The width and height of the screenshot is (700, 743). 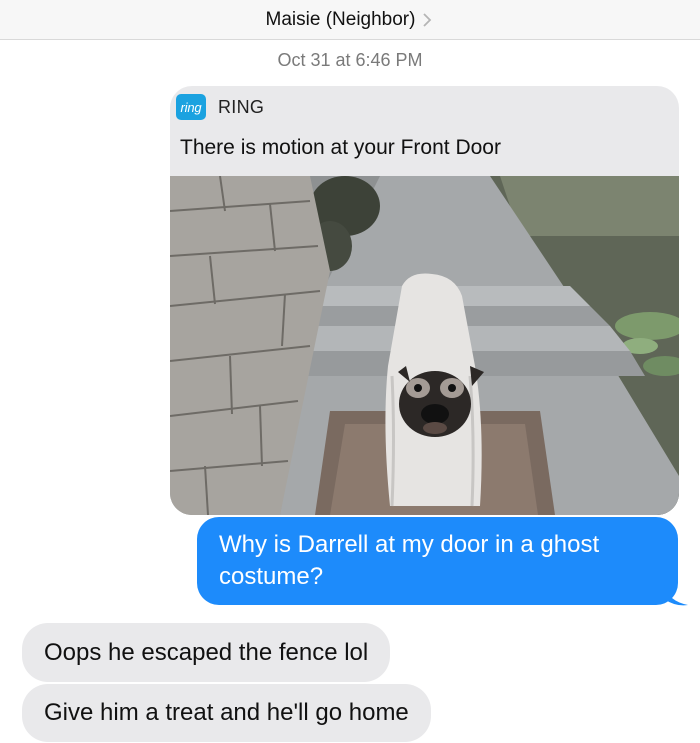 I want to click on incoming-message: Oops he escaped the fence lol, so click(x=206, y=652).